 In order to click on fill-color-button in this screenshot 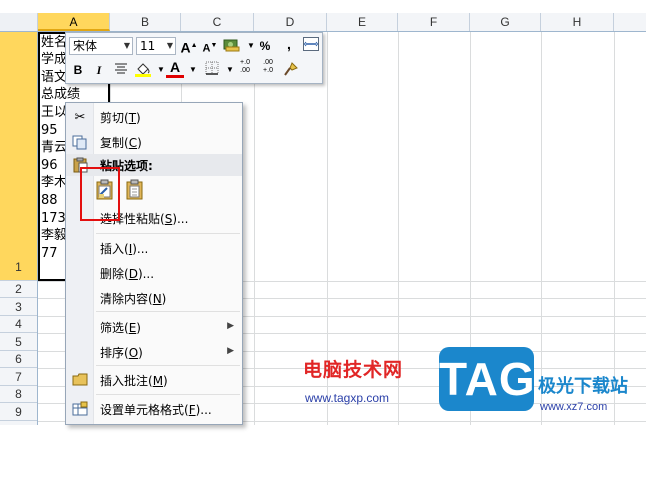, I will do `click(143, 70)`.